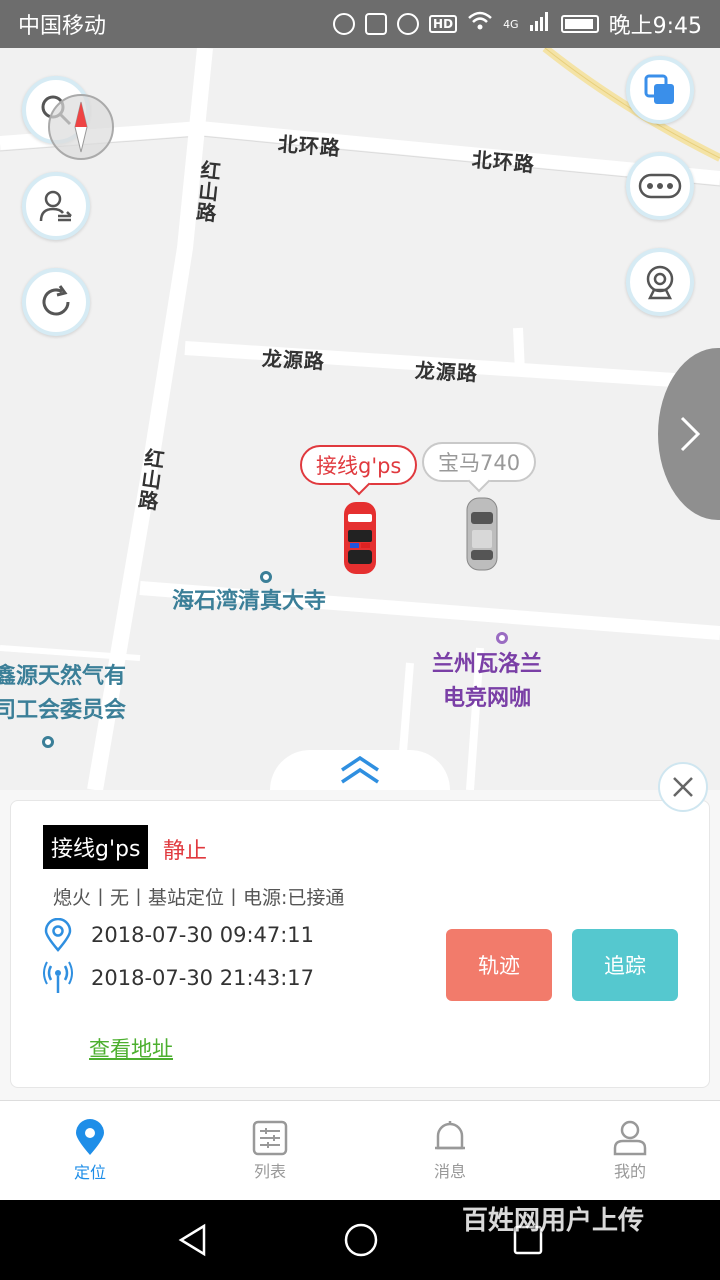 This screenshot has width=720, height=1280. I want to click on location-time-row: 2018-07-30 09:47:11, so click(179, 935).